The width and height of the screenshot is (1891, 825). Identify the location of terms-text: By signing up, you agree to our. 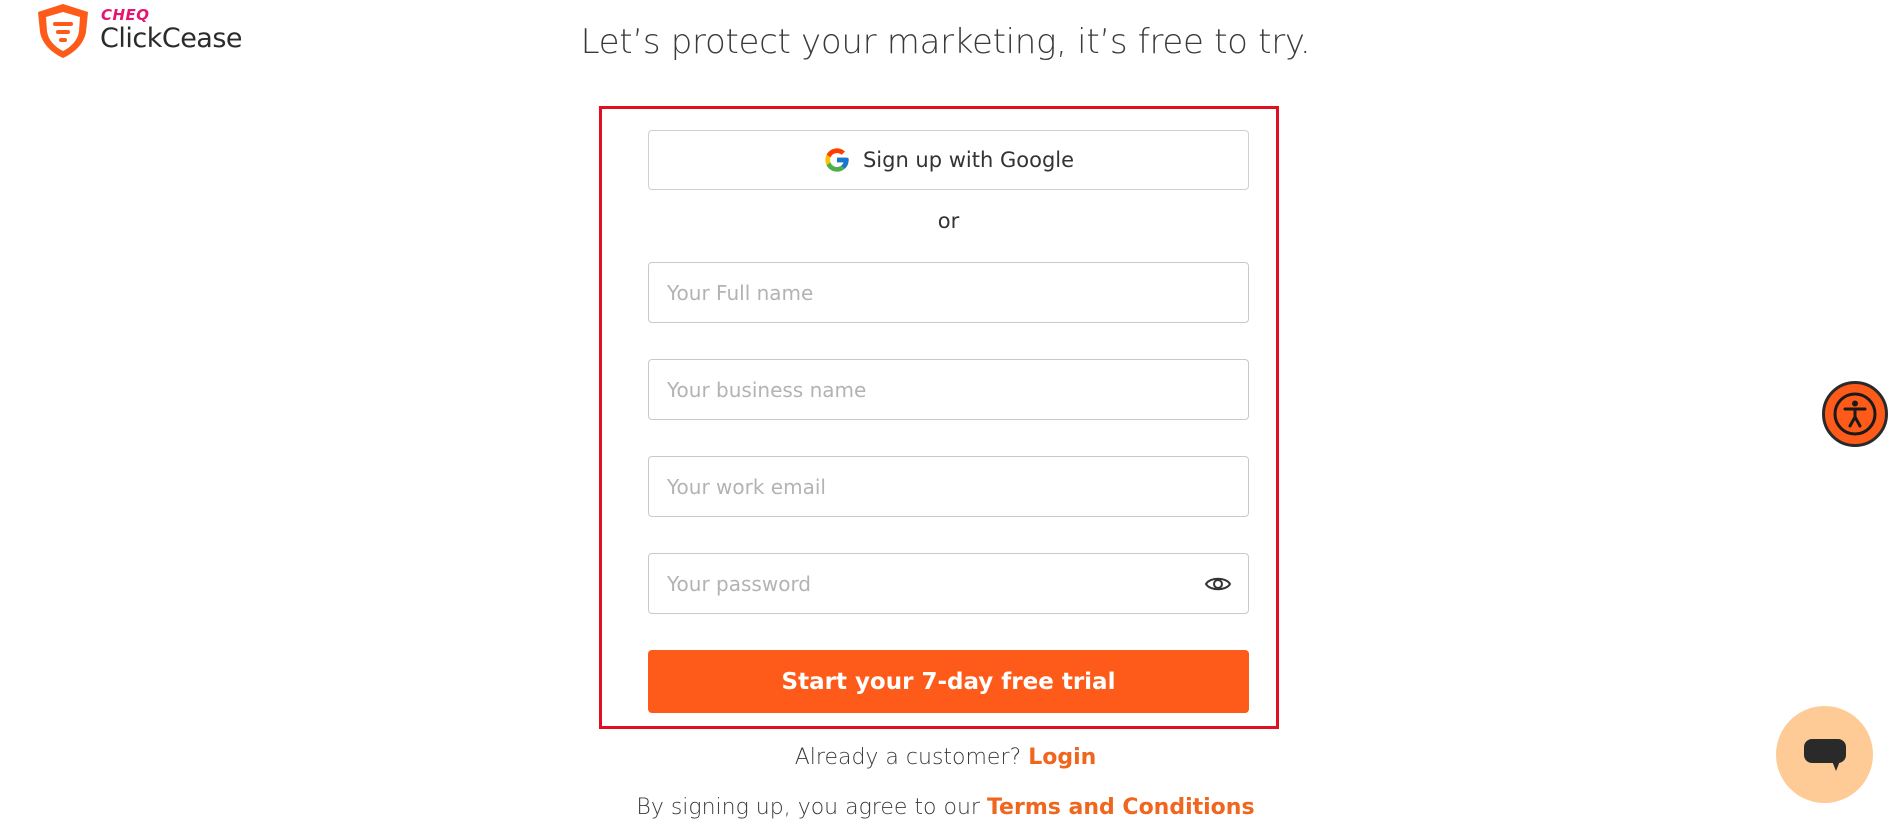
(808, 807).